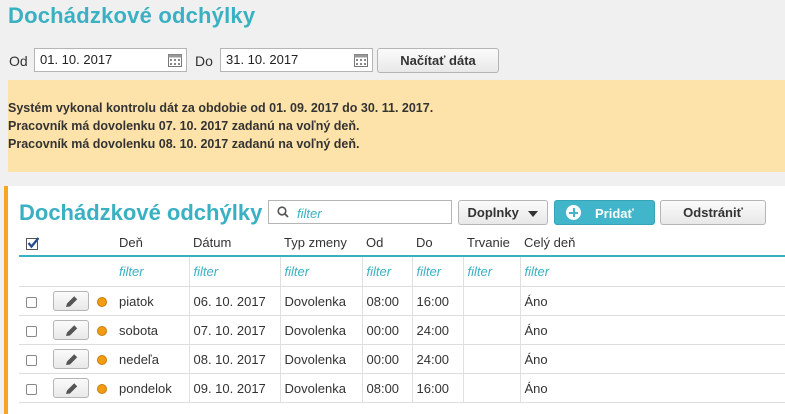 This screenshot has height=414, width=785. Describe the element at coordinates (132, 15) in the screenshot. I see `page-title: Dochádzkové odchýlky` at that location.